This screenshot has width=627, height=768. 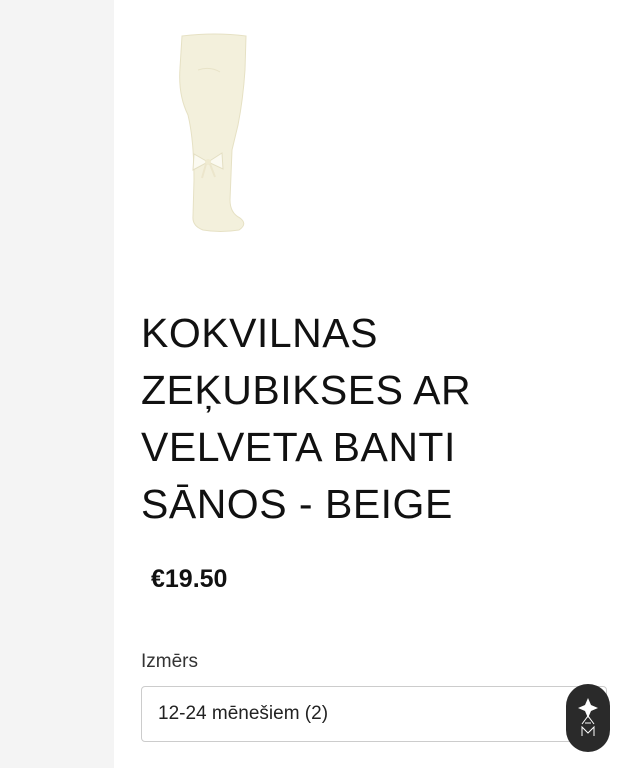 I want to click on product-price: €19.50, so click(x=189, y=579).